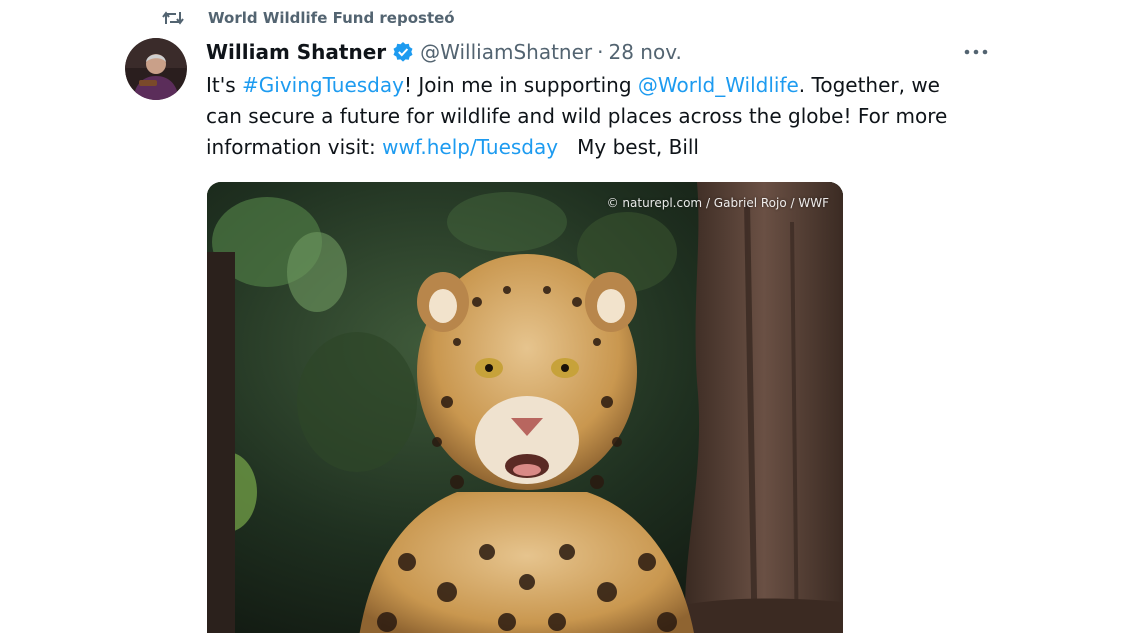 Image resolution: width=1121 pixels, height=633 pixels. What do you see at coordinates (224, 85) in the screenshot?
I see `text-segment: It's` at bounding box center [224, 85].